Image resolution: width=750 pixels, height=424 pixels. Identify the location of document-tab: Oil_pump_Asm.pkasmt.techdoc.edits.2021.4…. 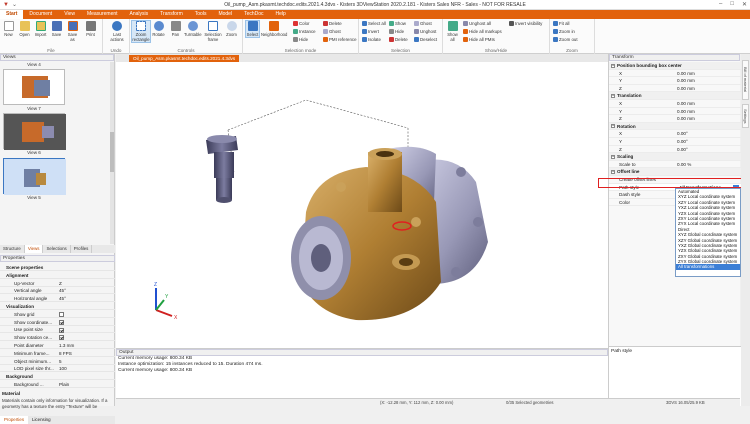
(184, 58).